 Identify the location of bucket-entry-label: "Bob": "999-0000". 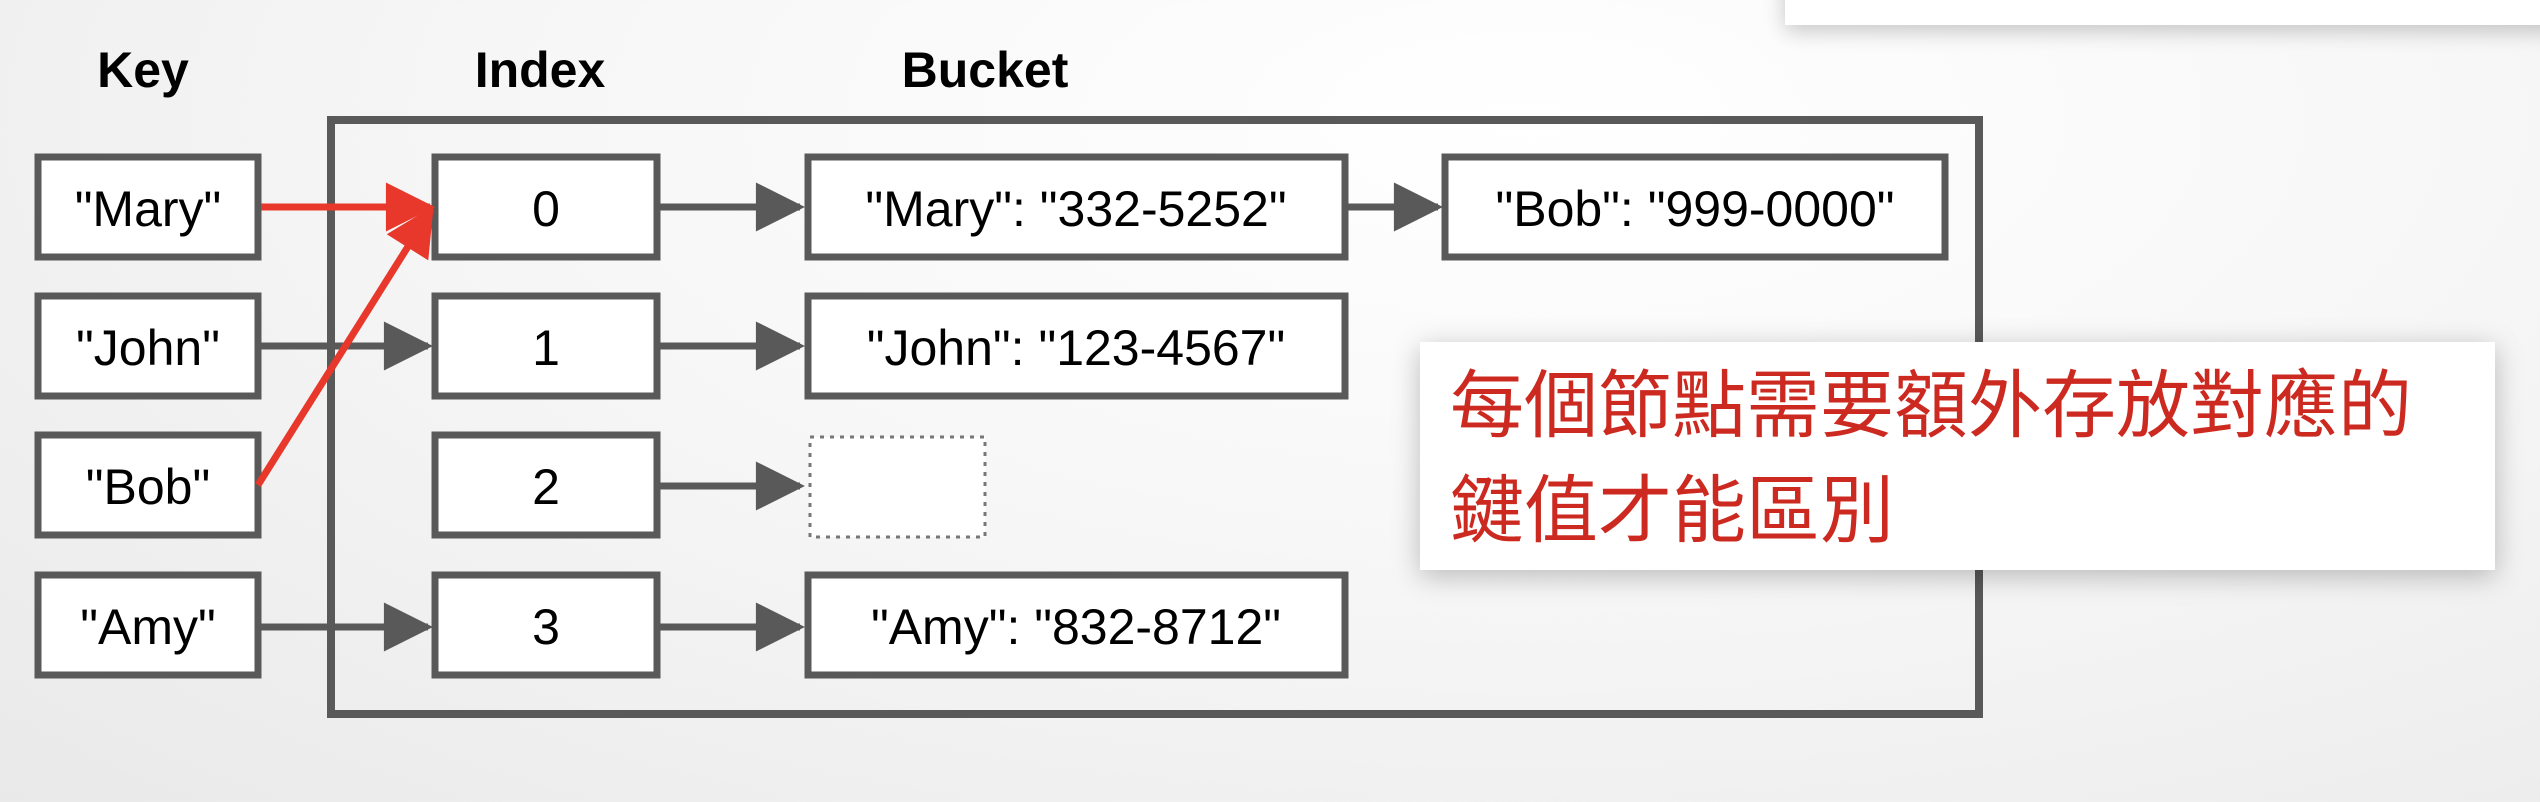
(1694, 209).